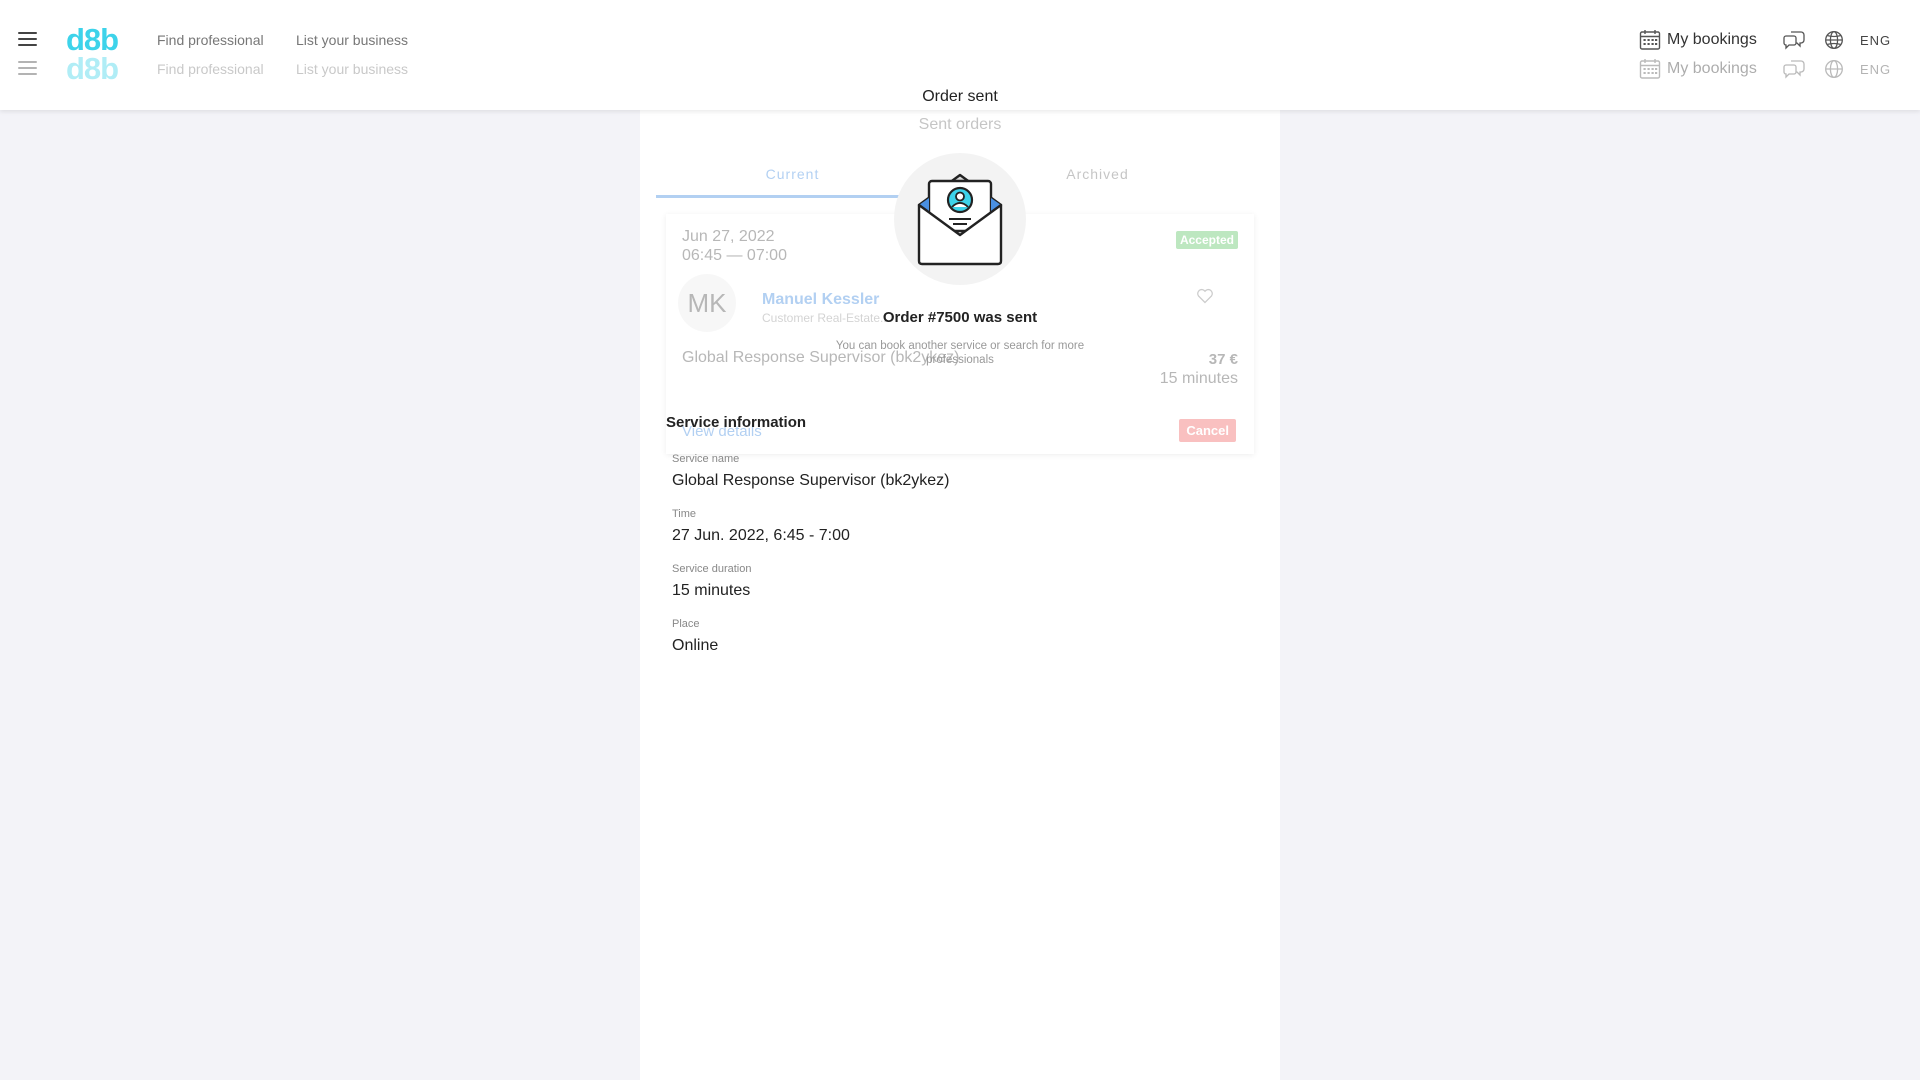  I want to click on cancel-button: Cancel, so click(1207, 430).